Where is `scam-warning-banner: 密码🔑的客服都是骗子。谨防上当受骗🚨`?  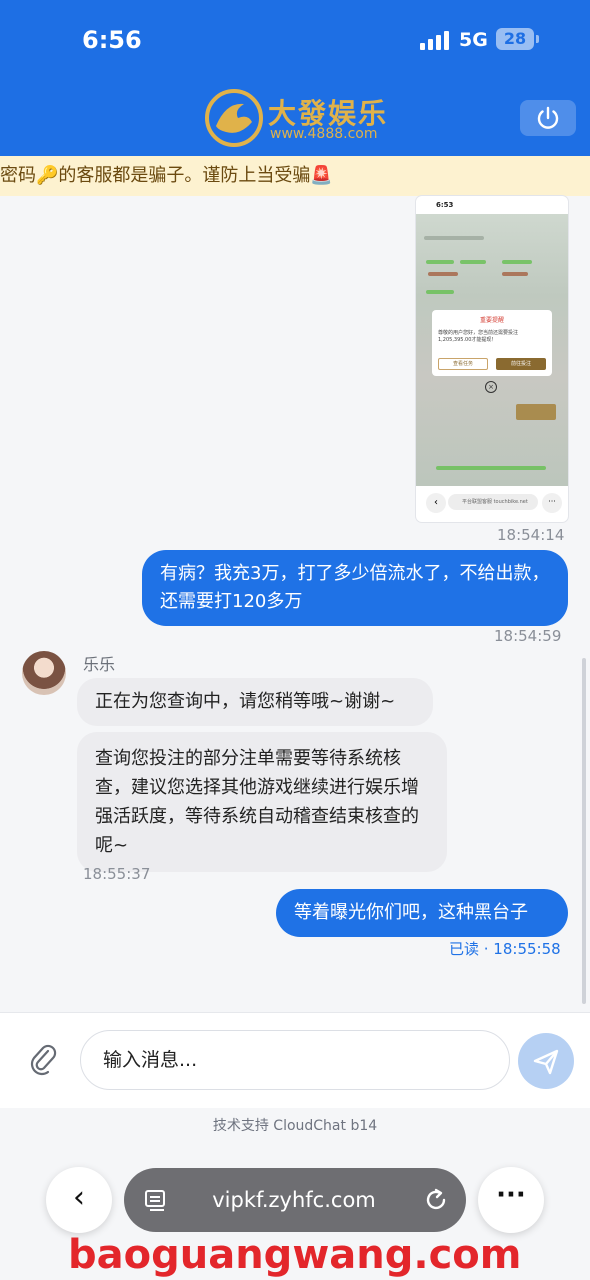 scam-warning-banner: 密码🔑的客服都是骗子。谨防上当受骗🚨 is located at coordinates (295, 176).